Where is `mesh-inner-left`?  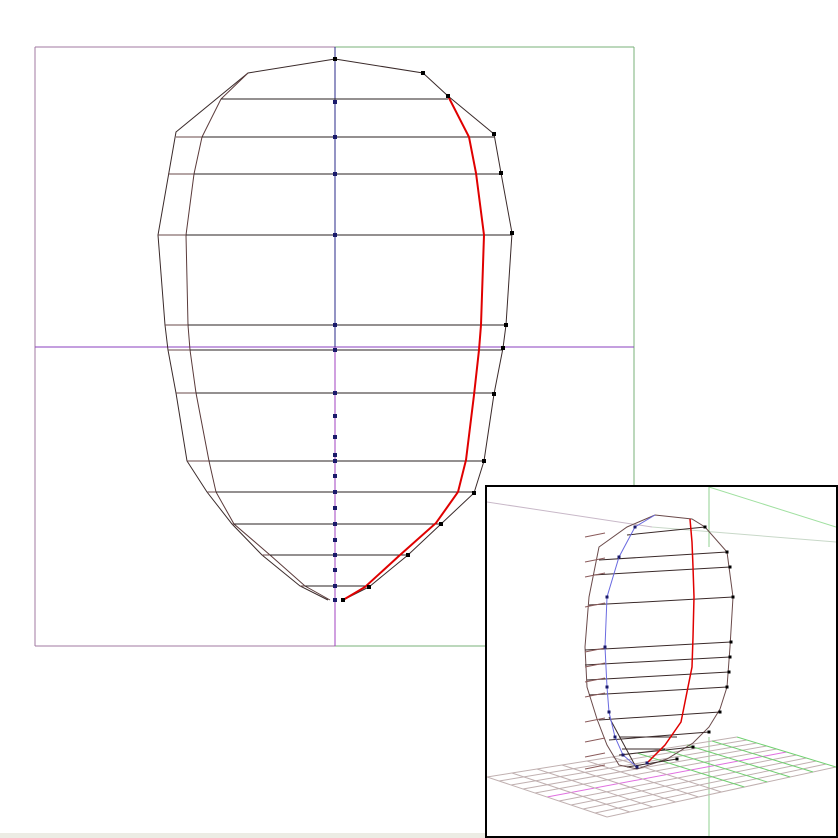 mesh-inner-left is located at coordinates (258, 336).